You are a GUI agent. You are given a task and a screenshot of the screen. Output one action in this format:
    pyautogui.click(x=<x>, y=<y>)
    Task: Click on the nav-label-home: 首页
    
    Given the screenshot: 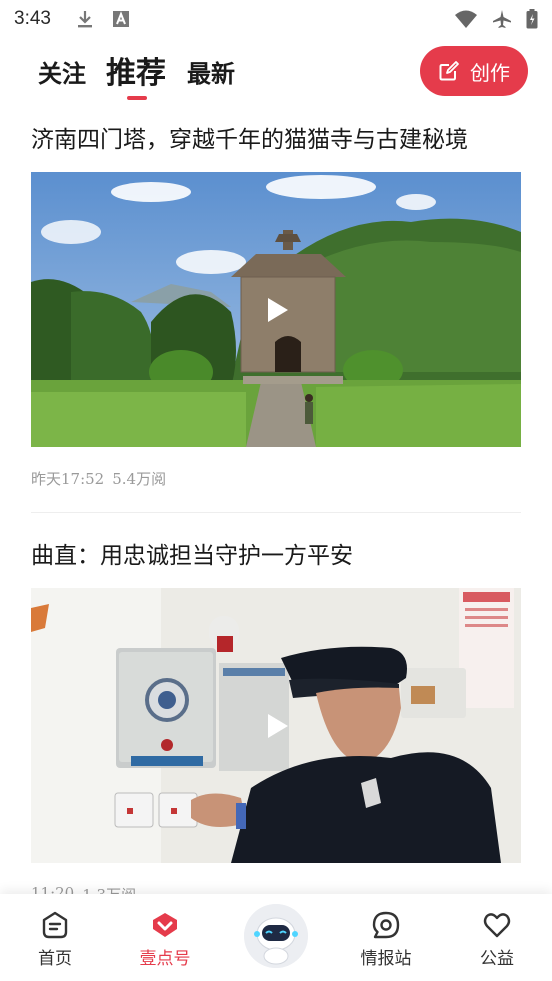 What is the action you would take?
    pyautogui.click(x=55, y=959)
    